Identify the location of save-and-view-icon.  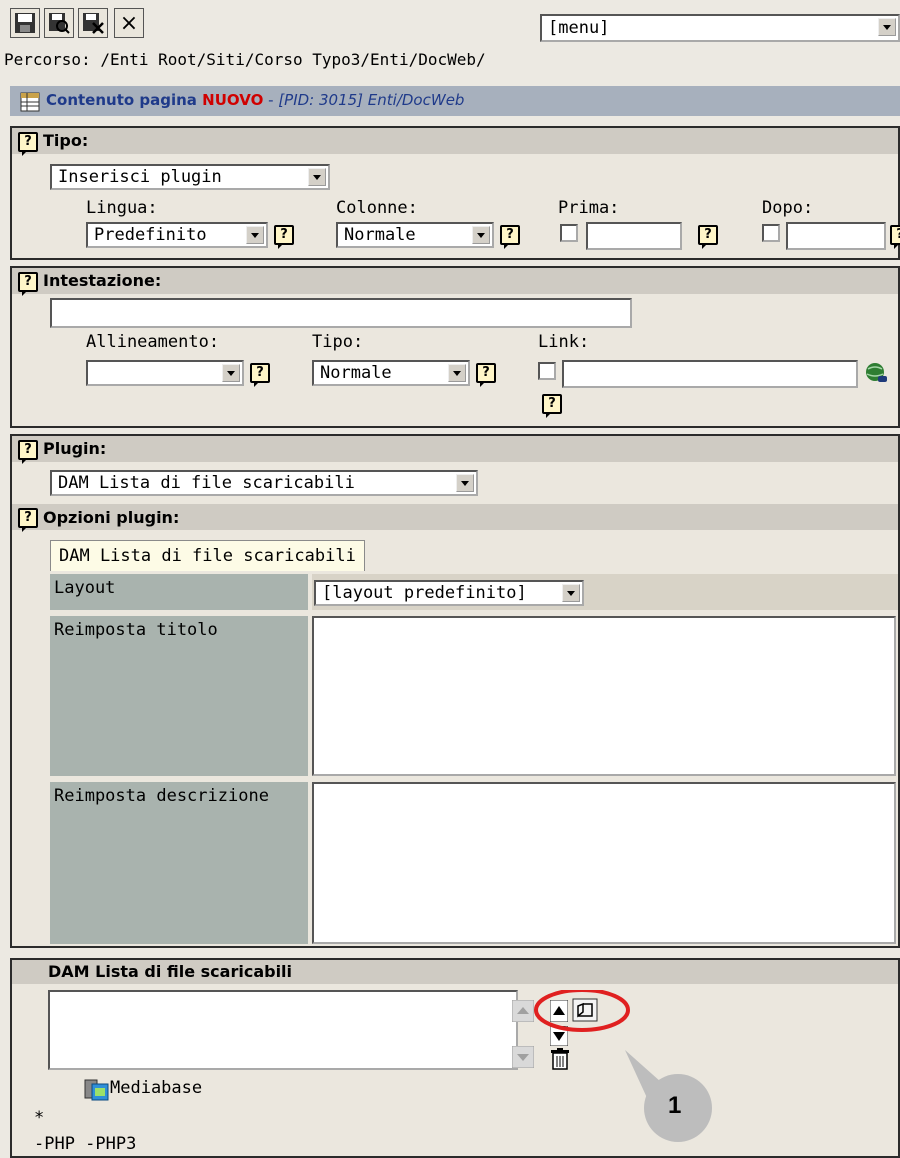
(59, 23).